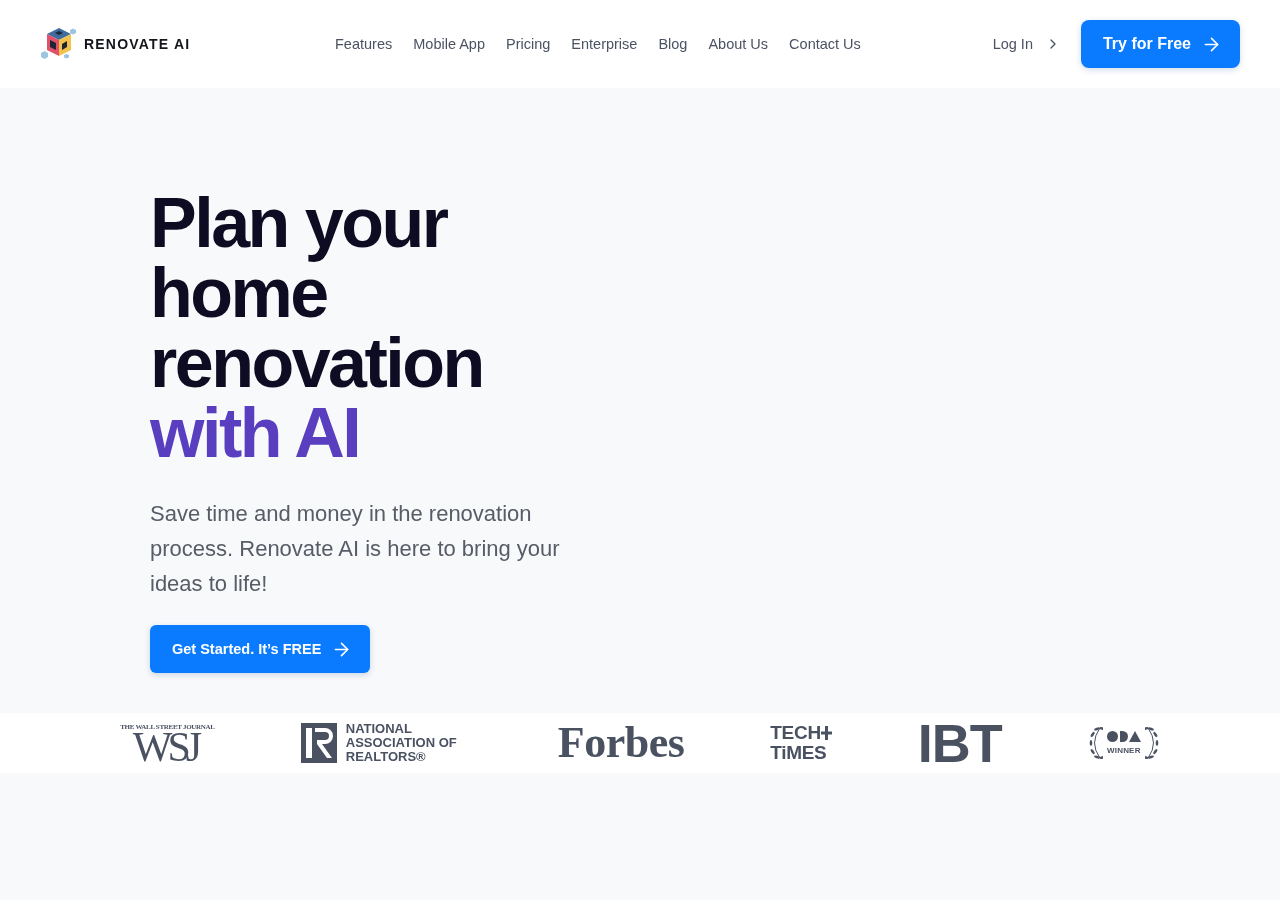 Image resolution: width=1280 pixels, height=900 pixels. I want to click on techtimes-logo-text: TECH, so click(795, 733).